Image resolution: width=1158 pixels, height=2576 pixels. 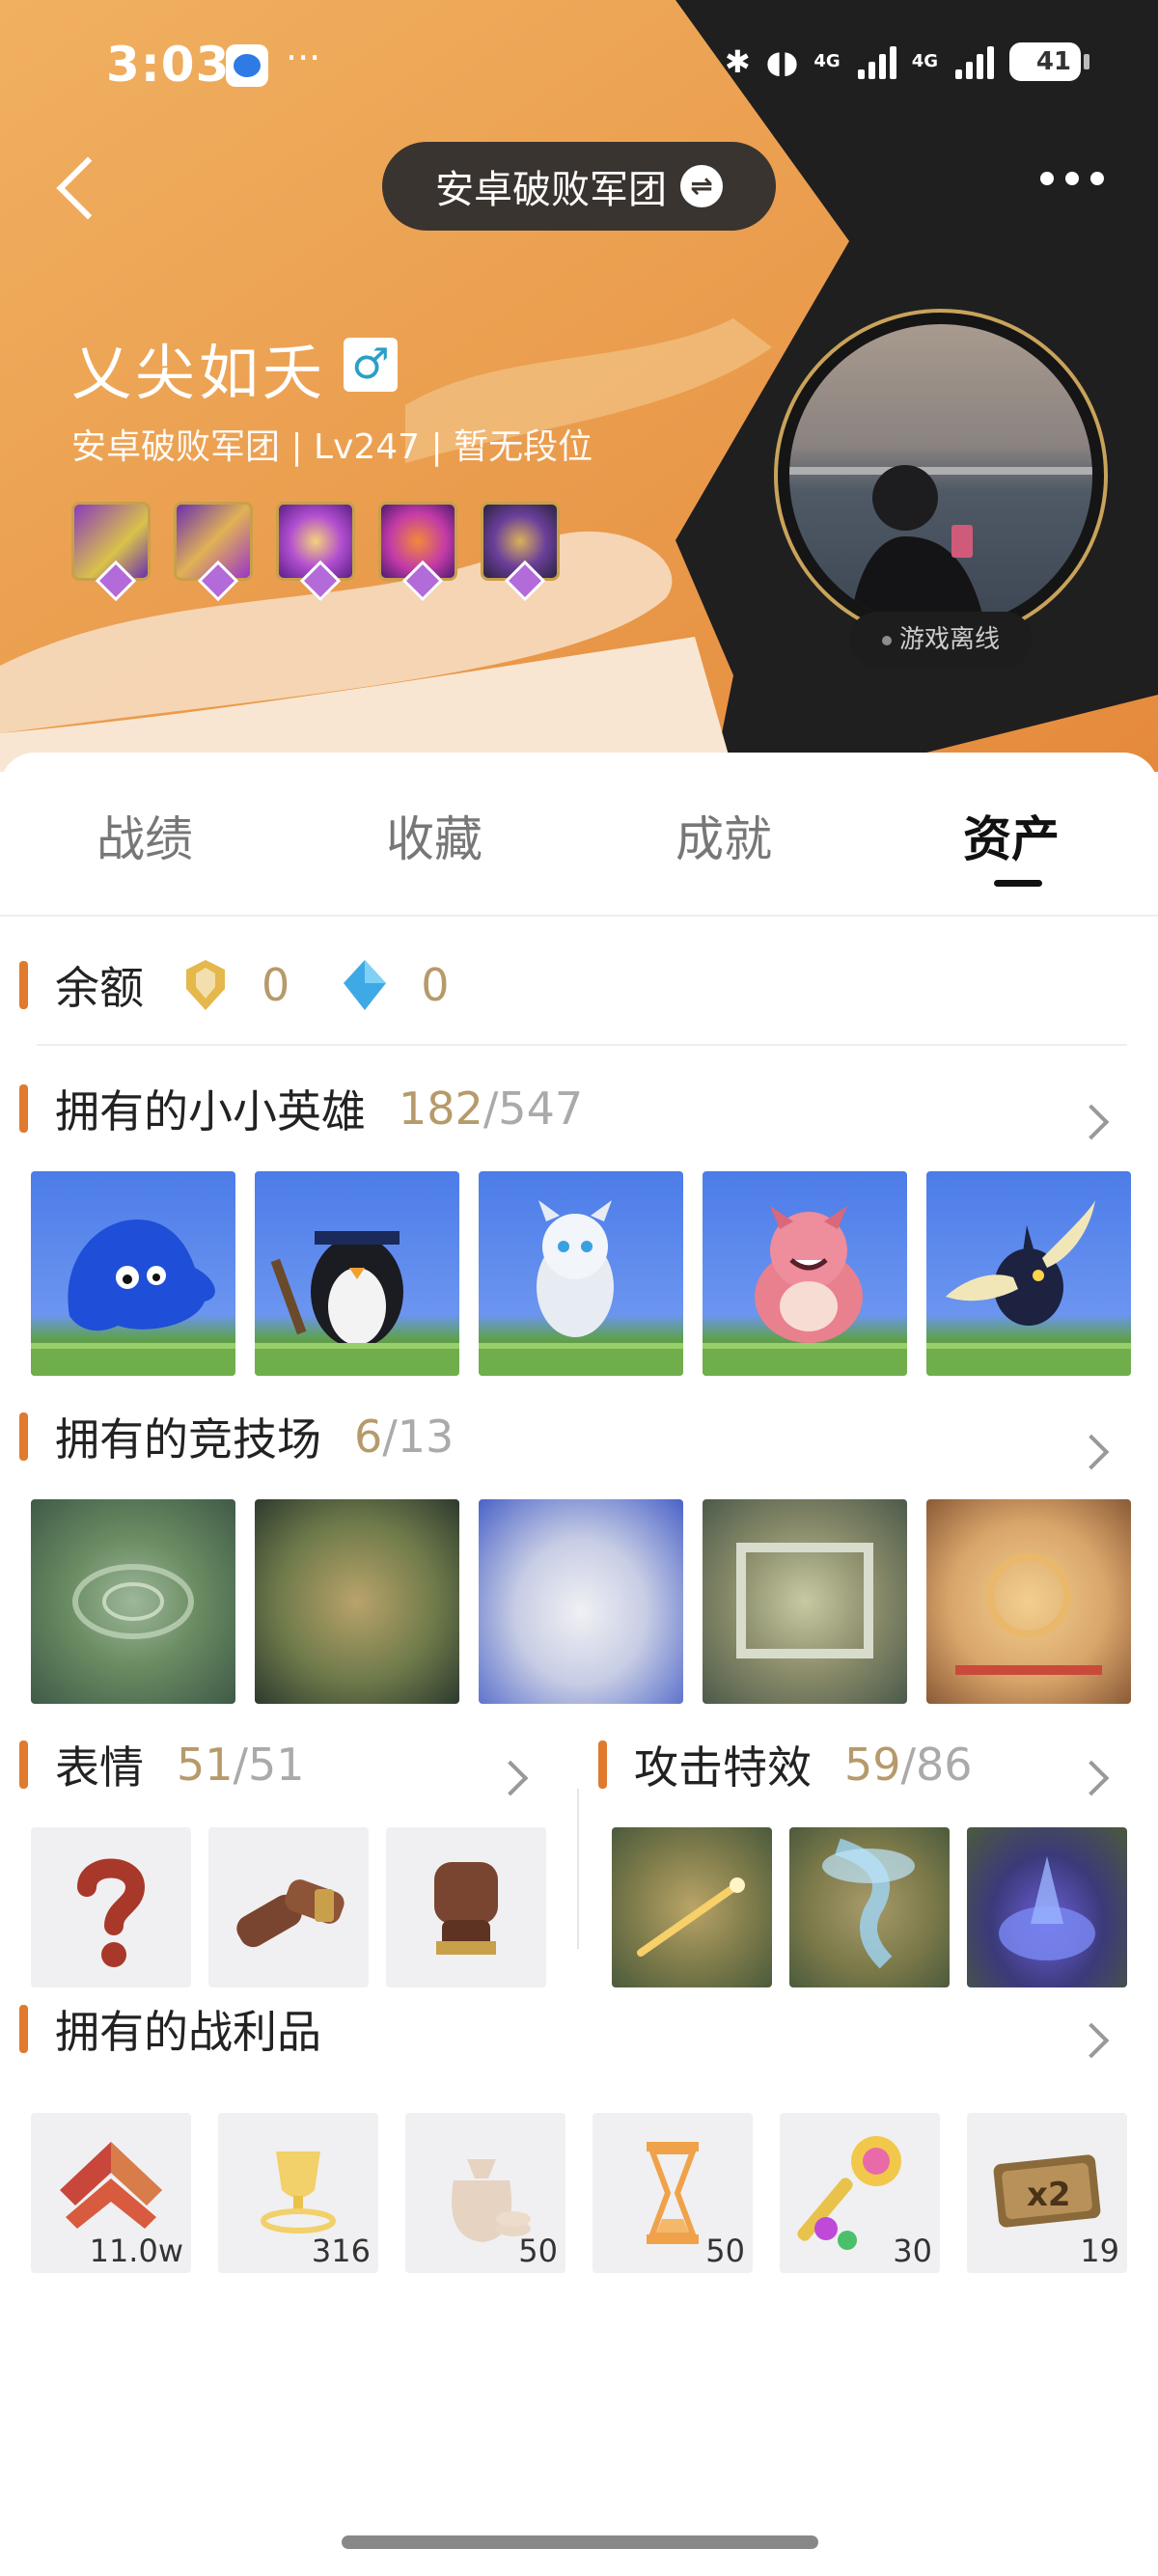 What do you see at coordinates (368, 1437) in the screenshot?
I see `arenas-owned: 6` at bounding box center [368, 1437].